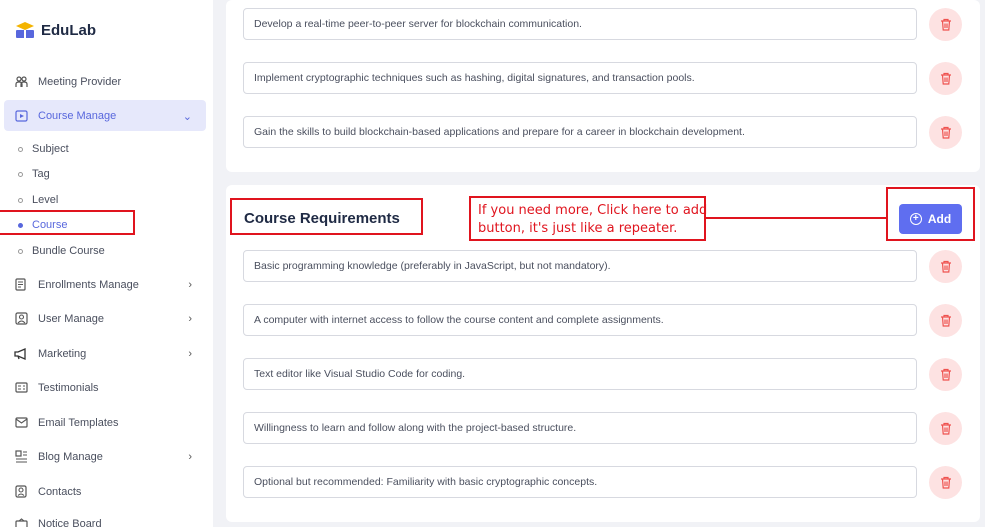  Describe the element at coordinates (187, 117) in the screenshot. I see `chevron-down-icon: ⌄` at that location.